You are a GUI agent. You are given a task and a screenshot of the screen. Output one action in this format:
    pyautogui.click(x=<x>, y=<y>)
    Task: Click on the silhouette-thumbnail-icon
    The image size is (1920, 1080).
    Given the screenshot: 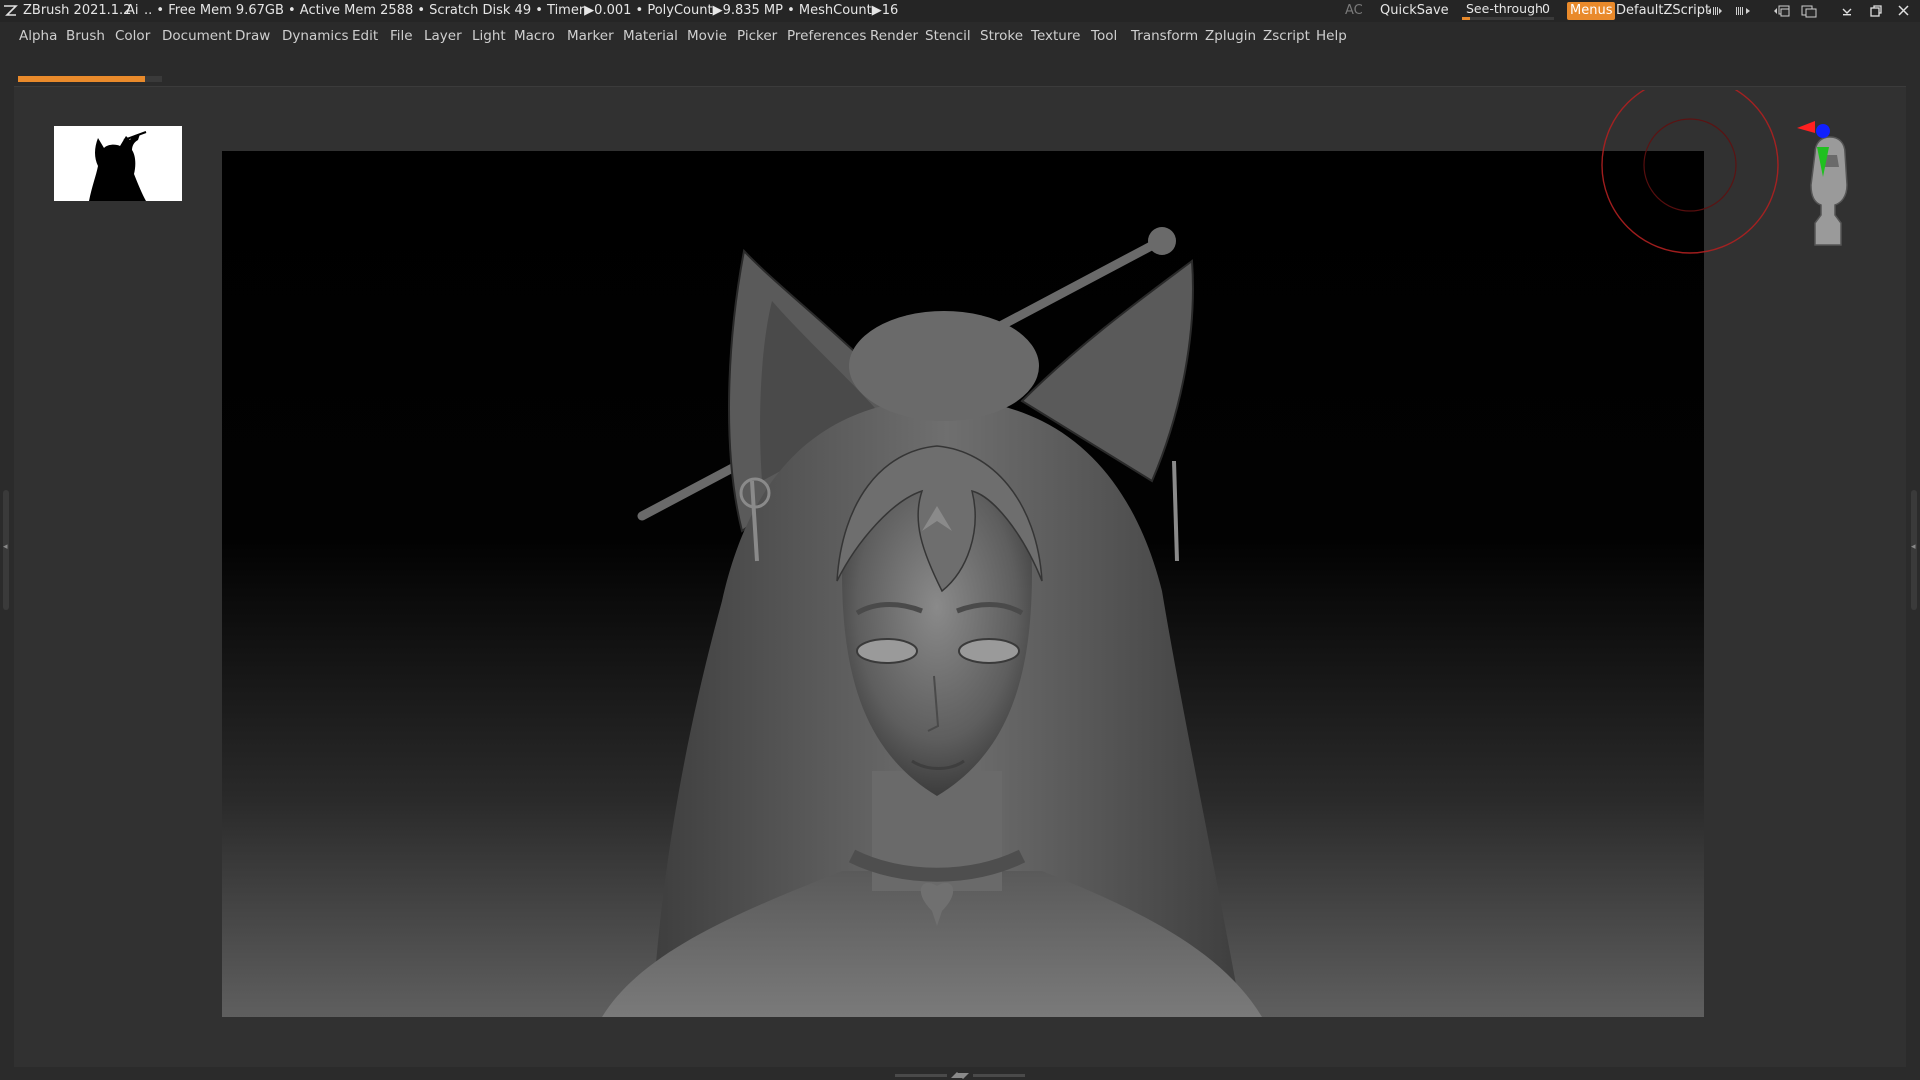 What is the action you would take?
    pyautogui.click(x=118, y=166)
    